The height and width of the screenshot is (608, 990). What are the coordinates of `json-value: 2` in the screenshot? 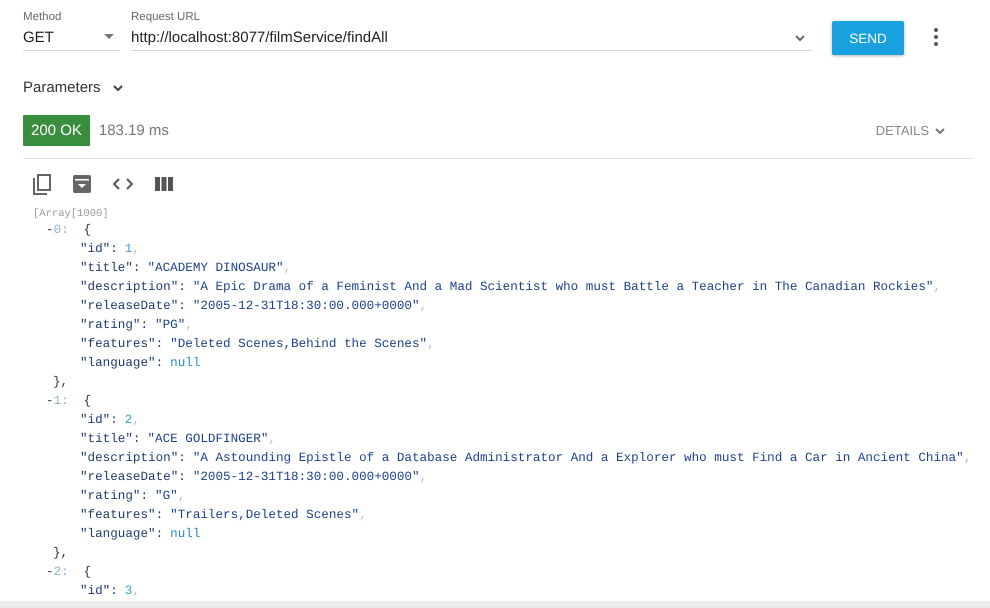 It's located at (128, 420).